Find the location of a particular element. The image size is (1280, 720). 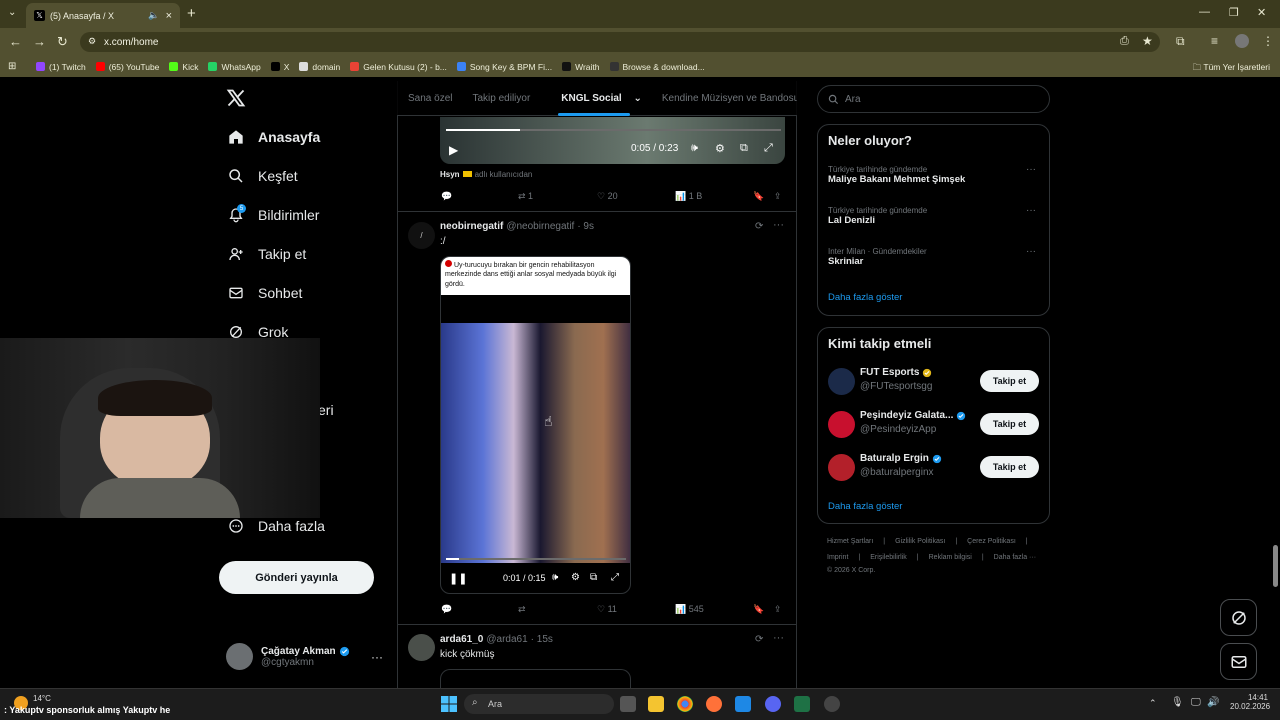

footer-link: Gizlilik Politikası is located at coordinates (920, 541).